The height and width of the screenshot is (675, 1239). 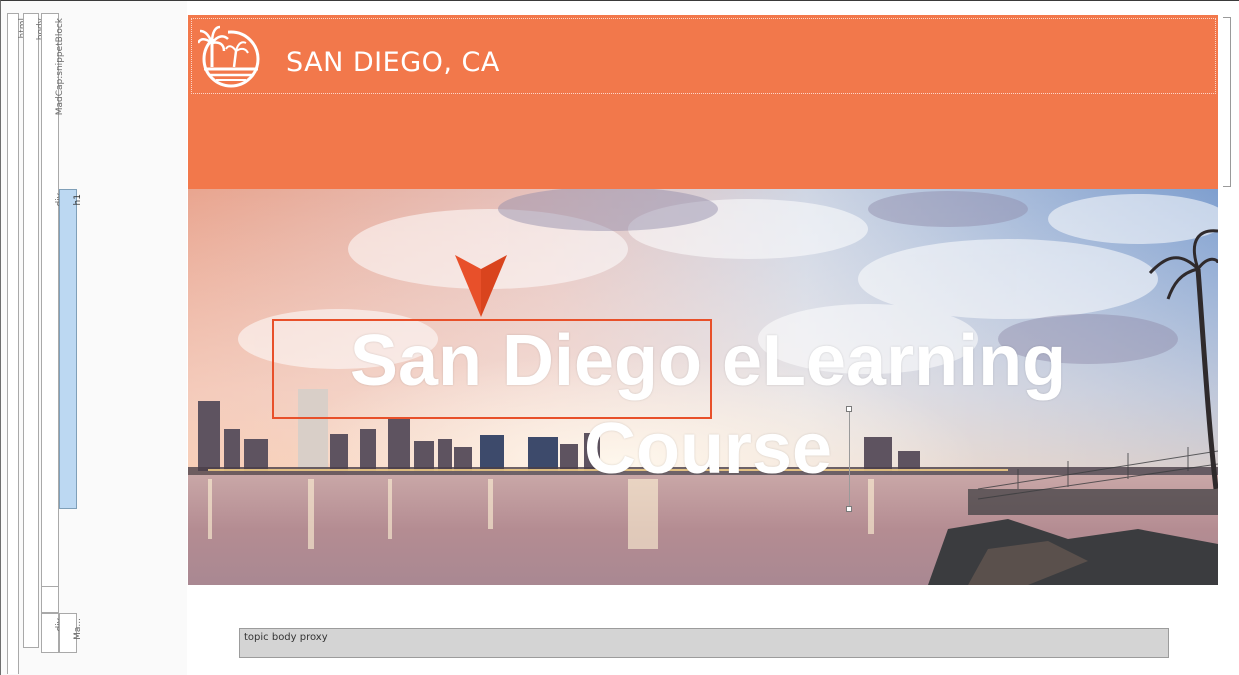 What do you see at coordinates (53, 633) in the screenshot?
I see `structure-bar-div-2: div` at bounding box center [53, 633].